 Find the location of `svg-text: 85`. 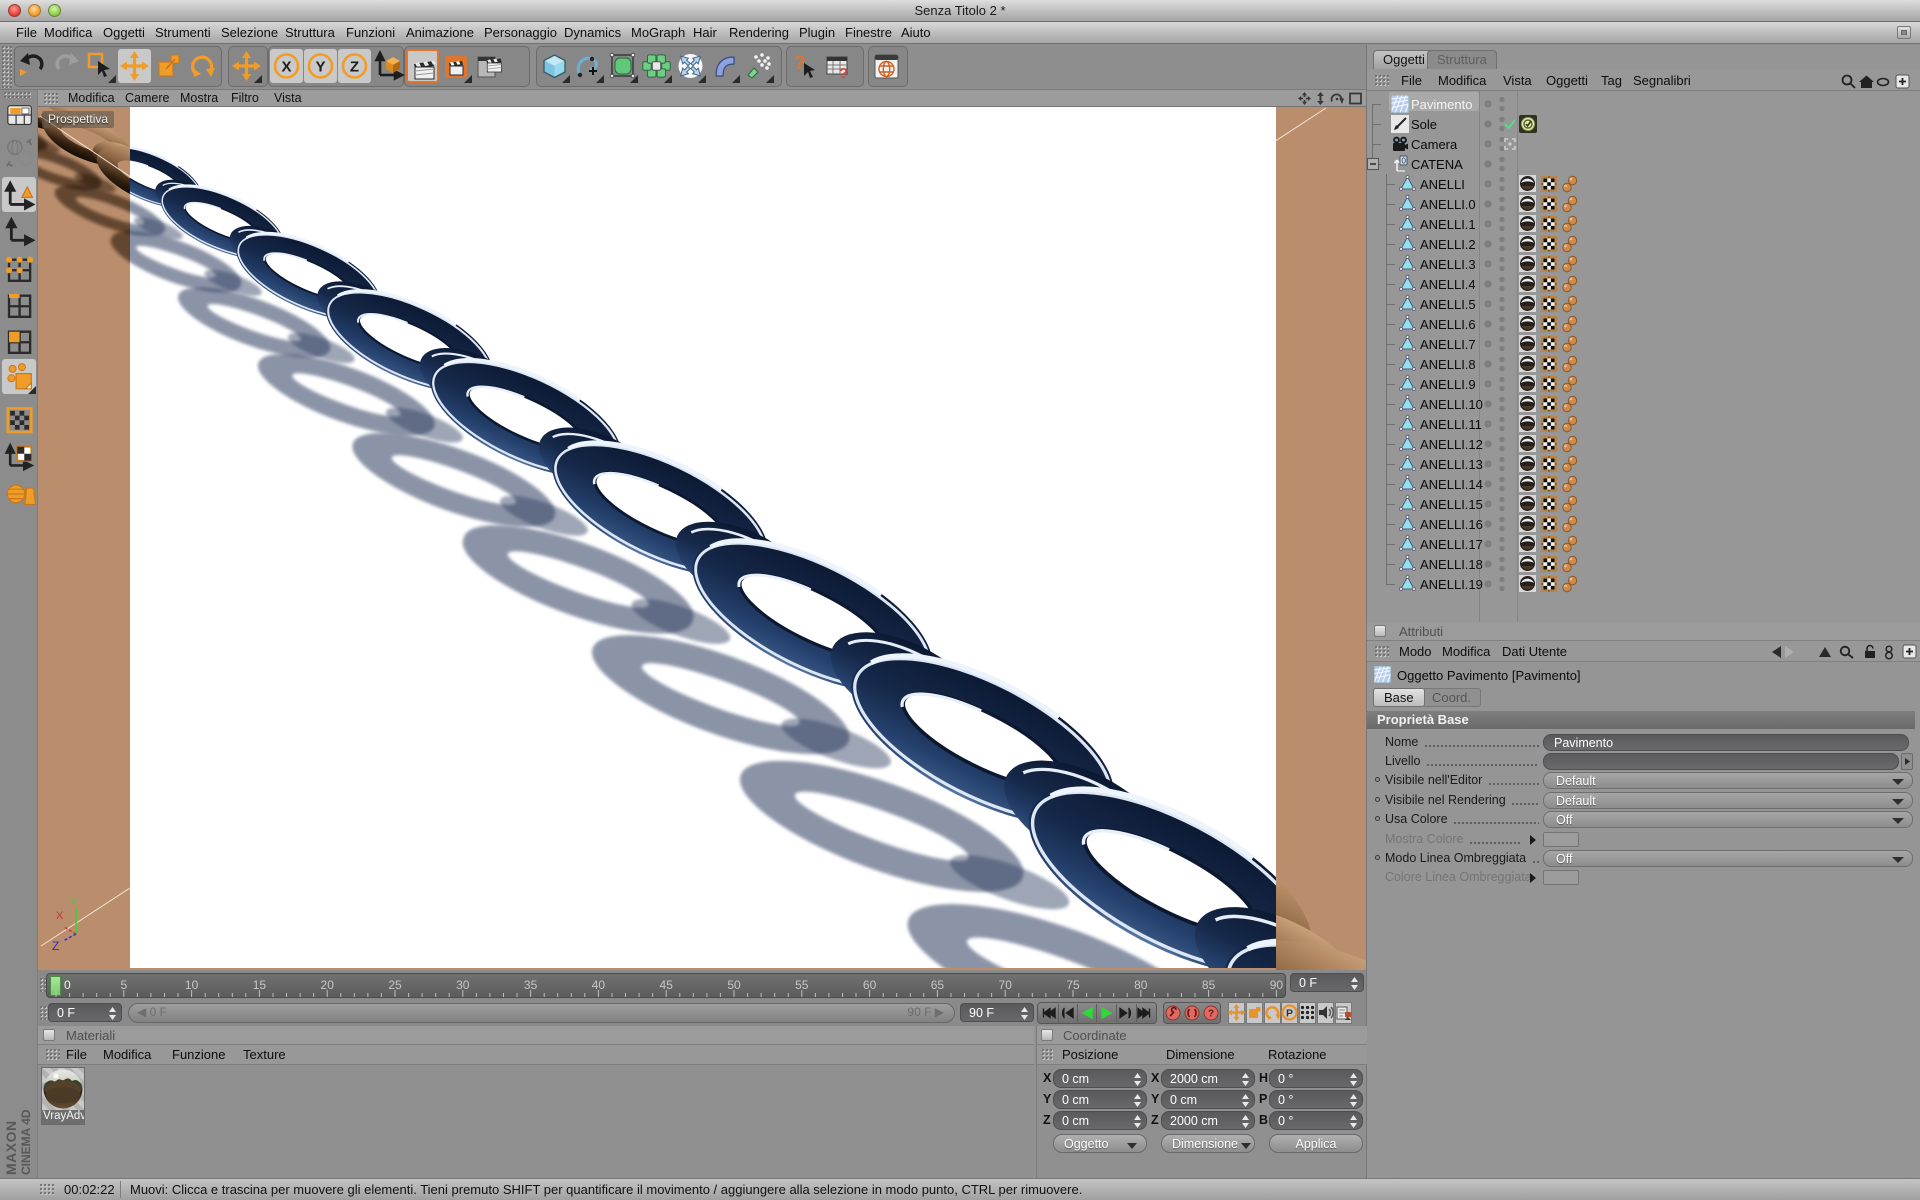

svg-text: 85 is located at coordinates (1209, 985).